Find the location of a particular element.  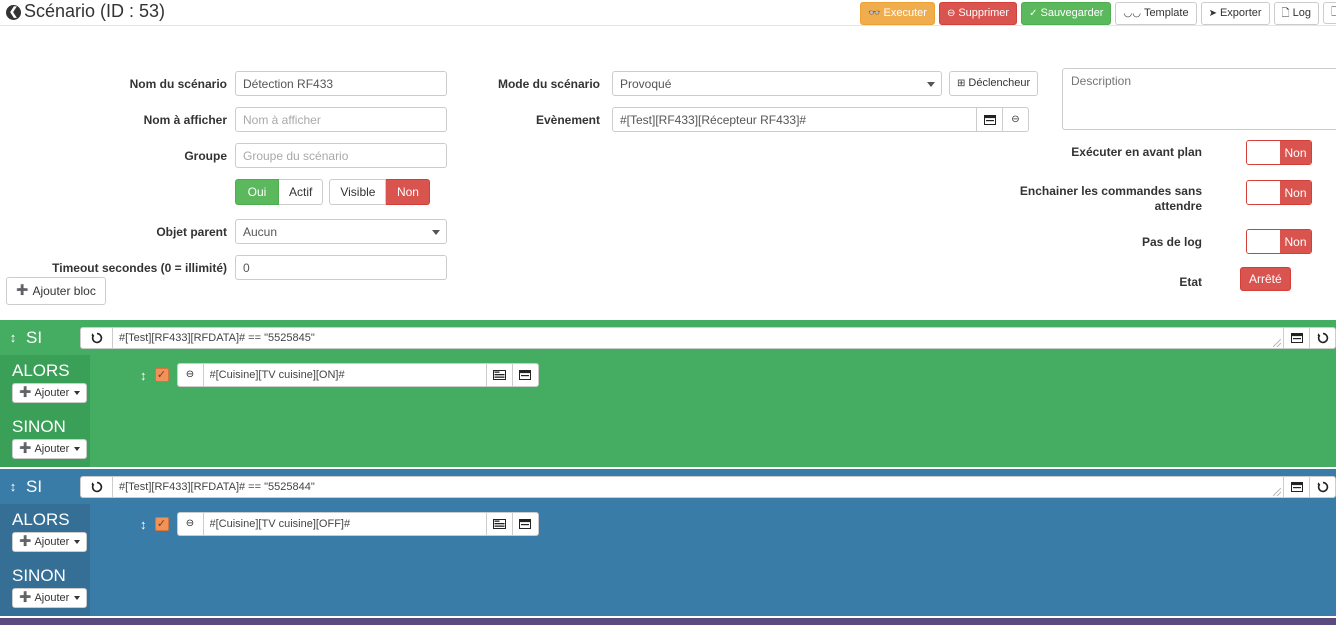

export-button-label: Exporter is located at coordinates (1240, 13).